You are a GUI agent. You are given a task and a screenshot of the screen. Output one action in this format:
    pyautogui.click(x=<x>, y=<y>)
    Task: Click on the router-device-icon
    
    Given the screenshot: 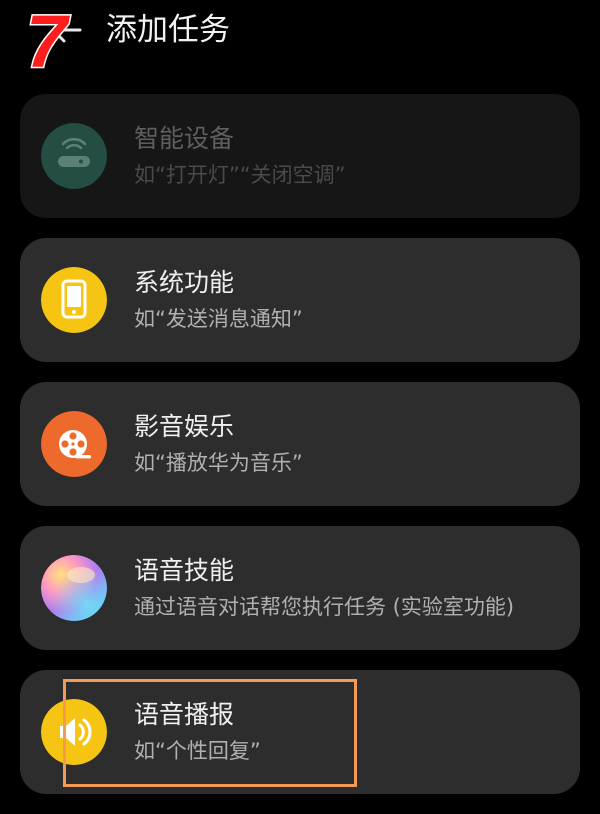 What is the action you would take?
    pyautogui.click(x=74, y=156)
    